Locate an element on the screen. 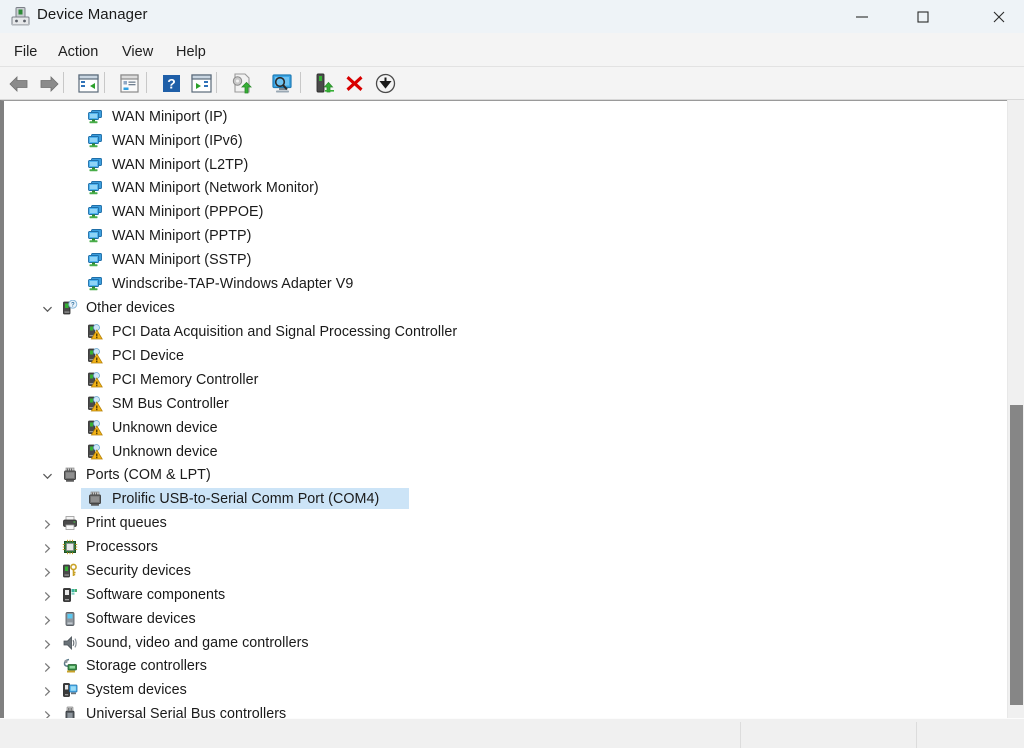 The height and width of the screenshot is (748, 1024). tree-row: WAN Miniport (Network Monitor) is located at coordinates (502, 188).